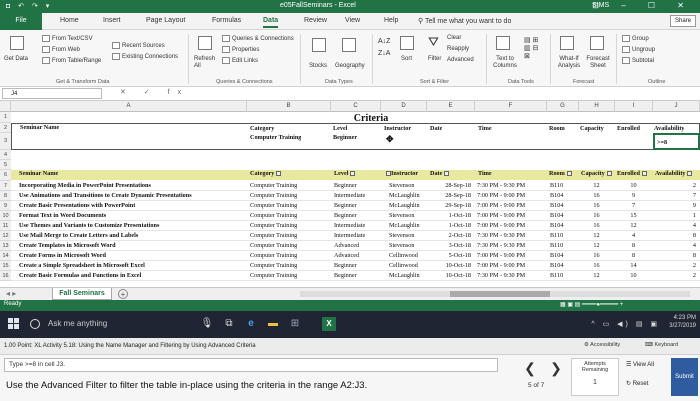  I want to click on filter-dropdown-icon, so click(279, 174).